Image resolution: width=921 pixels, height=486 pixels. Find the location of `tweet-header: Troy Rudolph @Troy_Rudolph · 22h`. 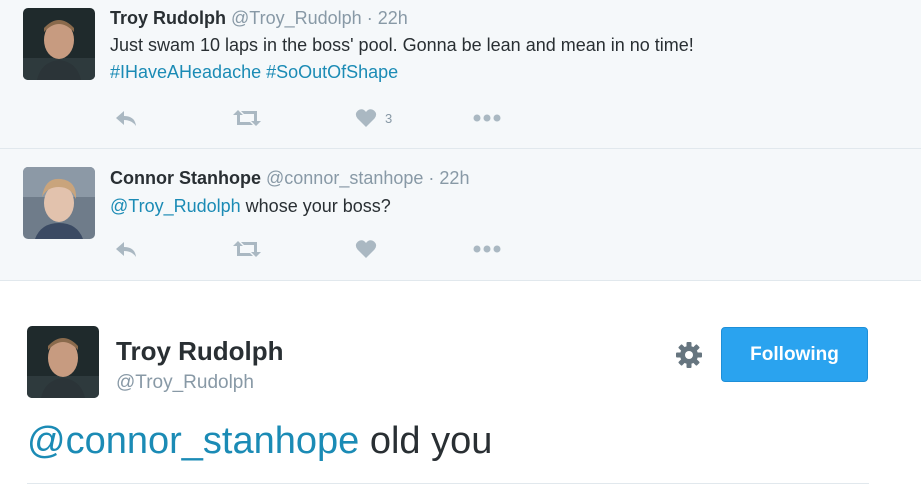

tweet-header: Troy Rudolph @Troy_Rudolph · 22h is located at coordinates (259, 18).